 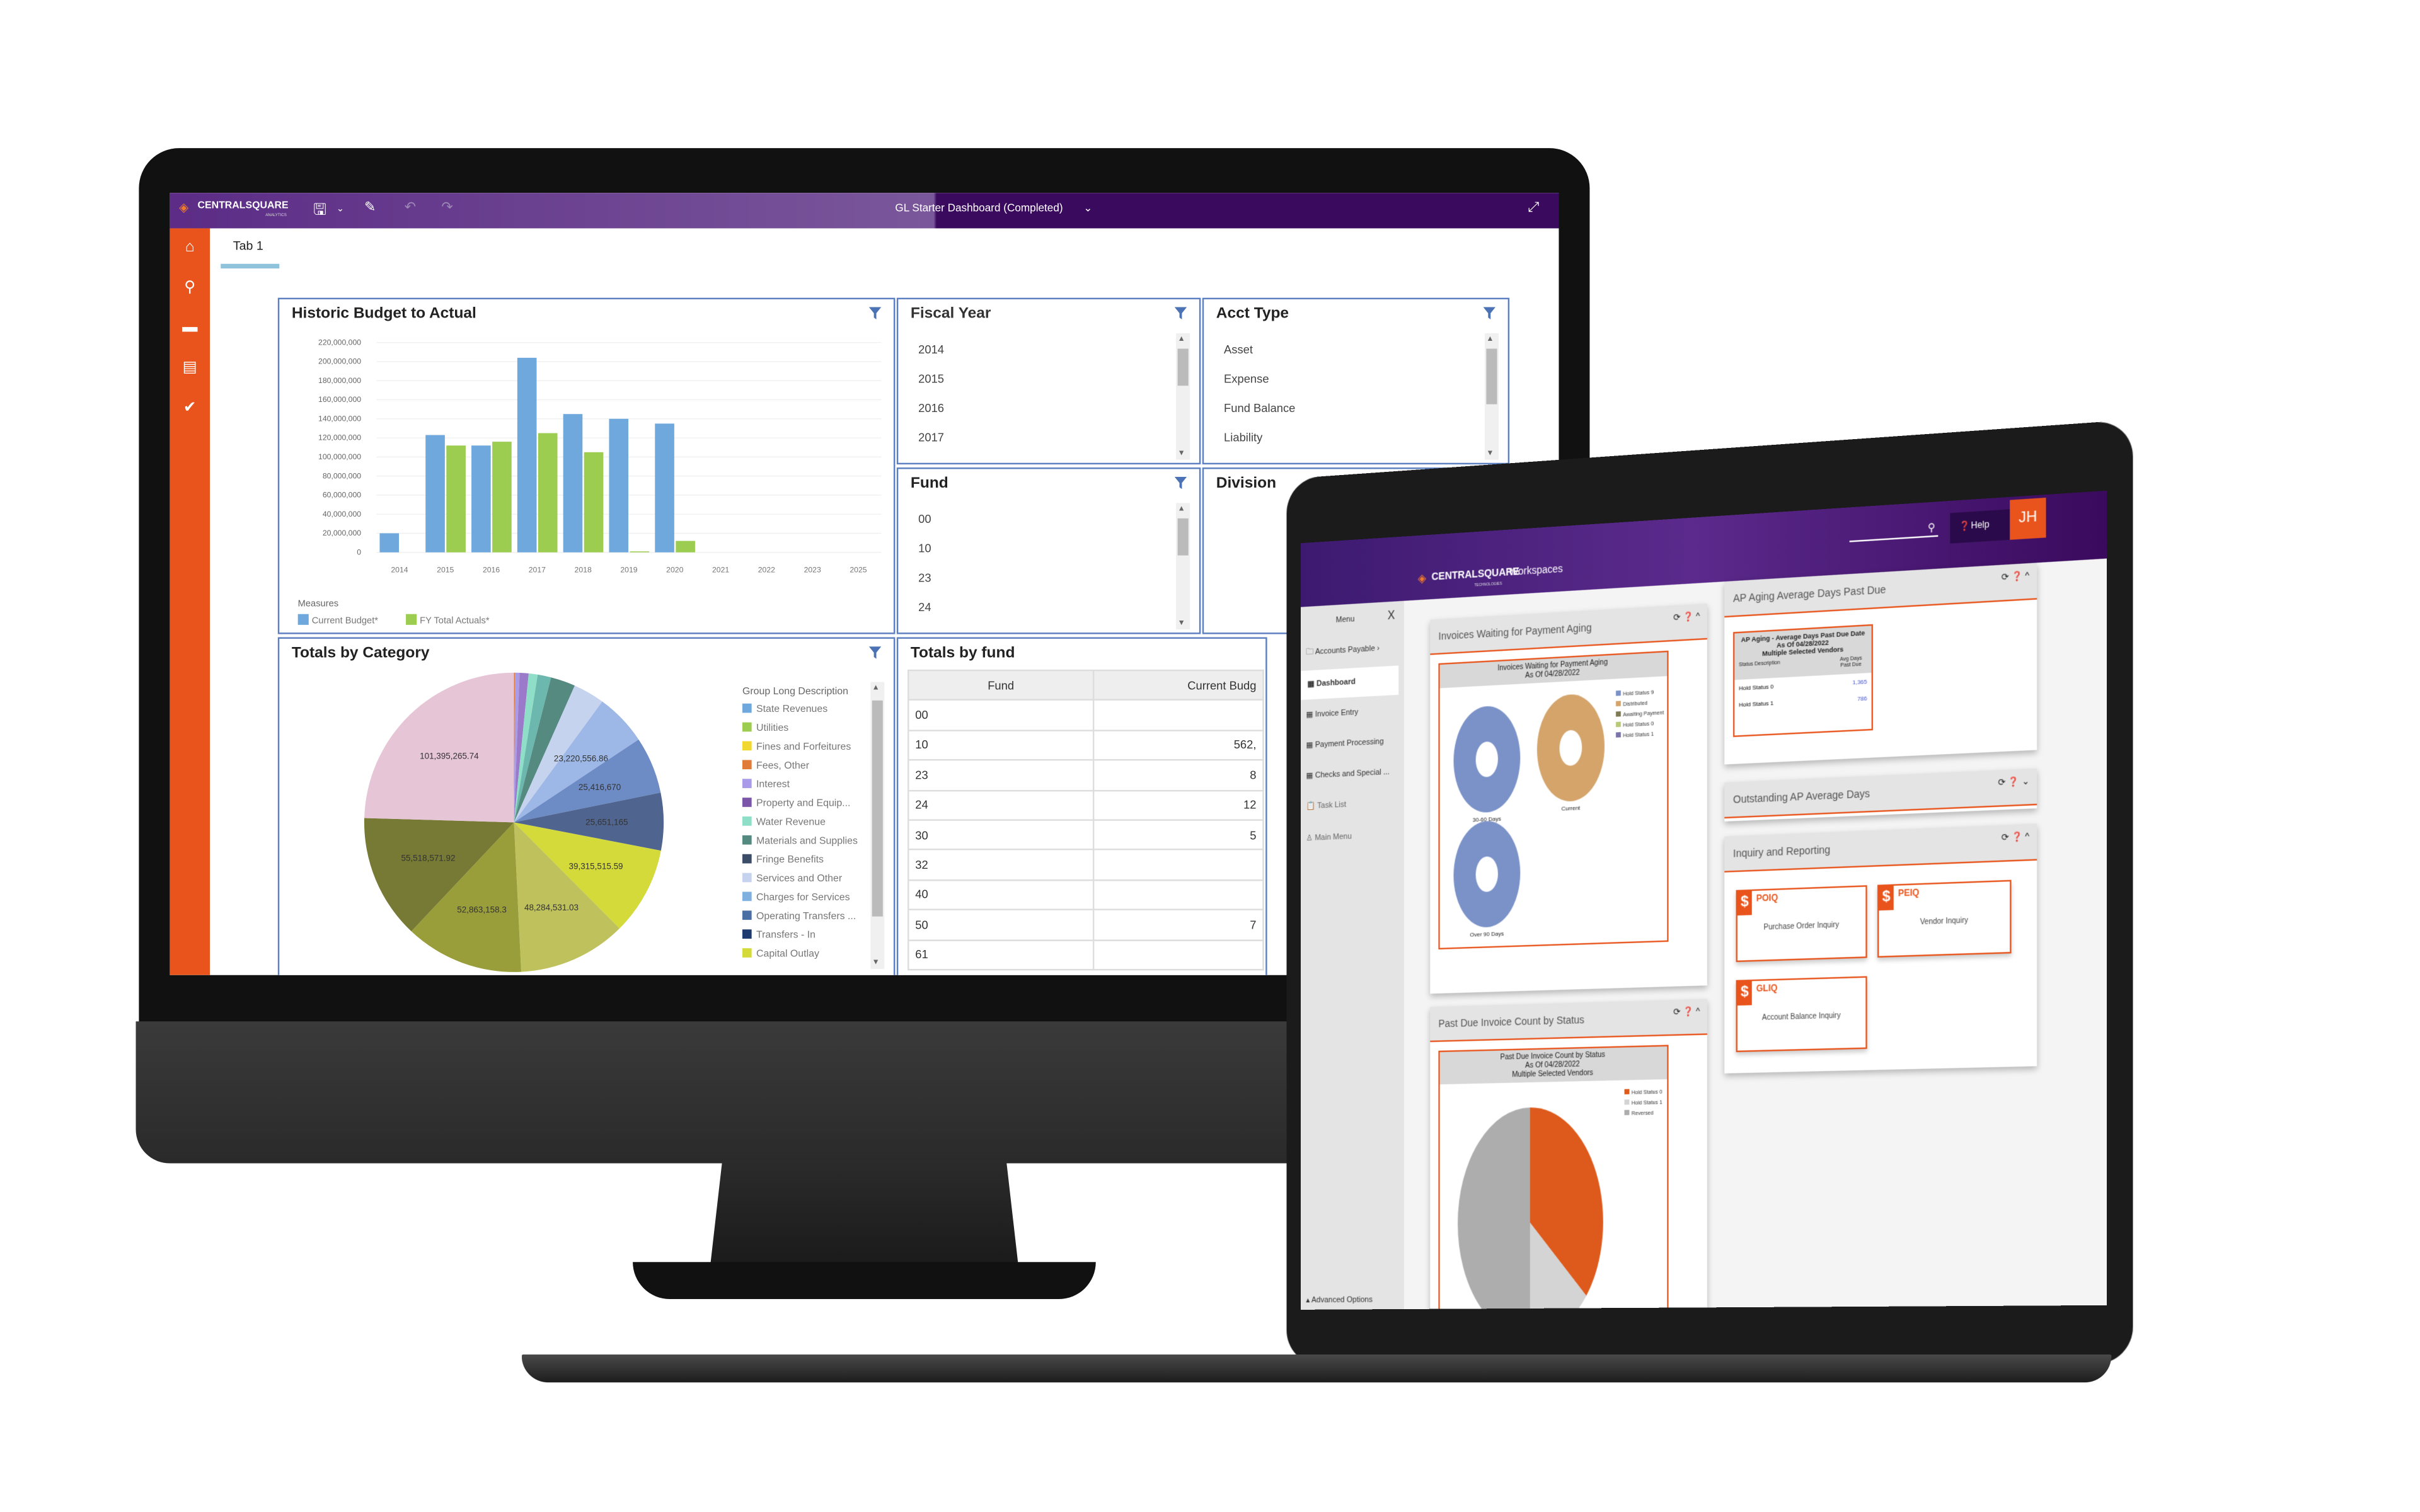 I want to click on list-item: 2015, so click(x=931, y=379).